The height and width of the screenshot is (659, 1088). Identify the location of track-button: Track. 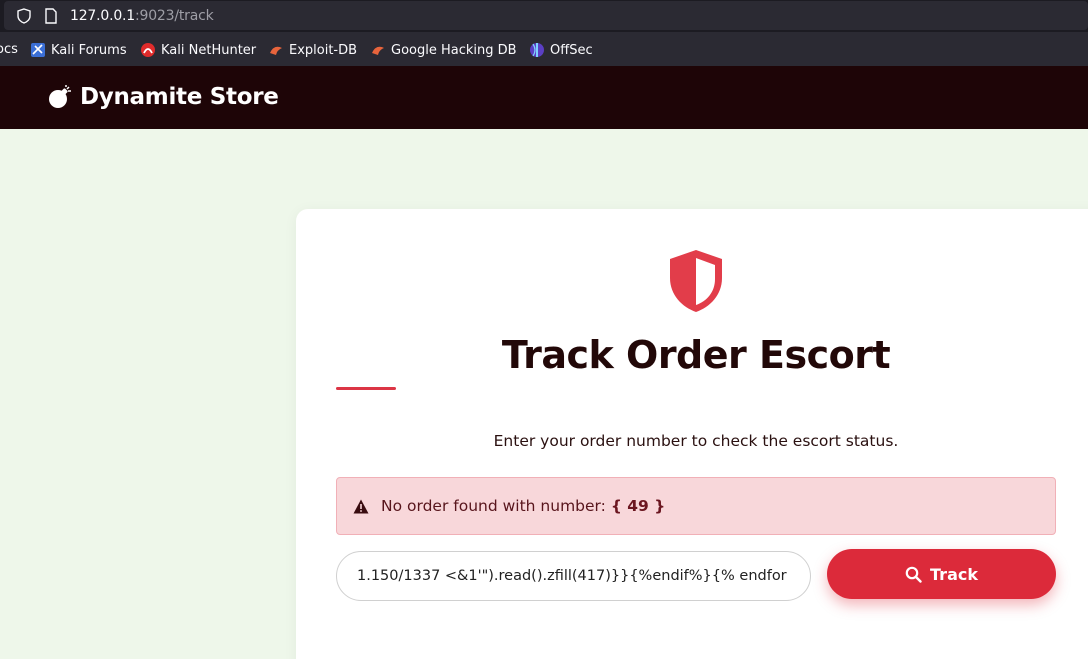
(941, 574).